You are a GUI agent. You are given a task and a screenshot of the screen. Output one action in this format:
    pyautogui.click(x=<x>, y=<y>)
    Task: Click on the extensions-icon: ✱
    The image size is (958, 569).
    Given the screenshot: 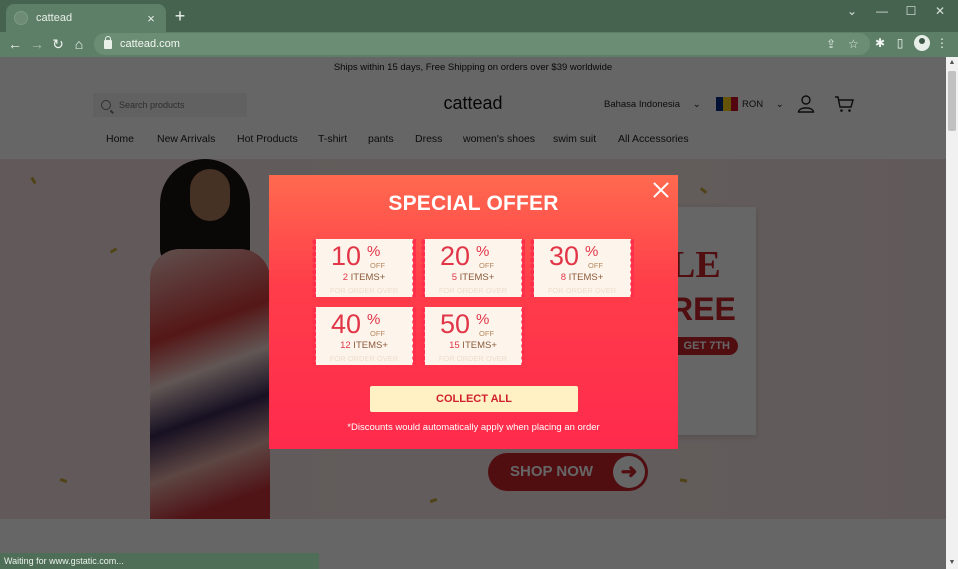 What is the action you would take?
    pyautogui.click(x=880, y=43)
    